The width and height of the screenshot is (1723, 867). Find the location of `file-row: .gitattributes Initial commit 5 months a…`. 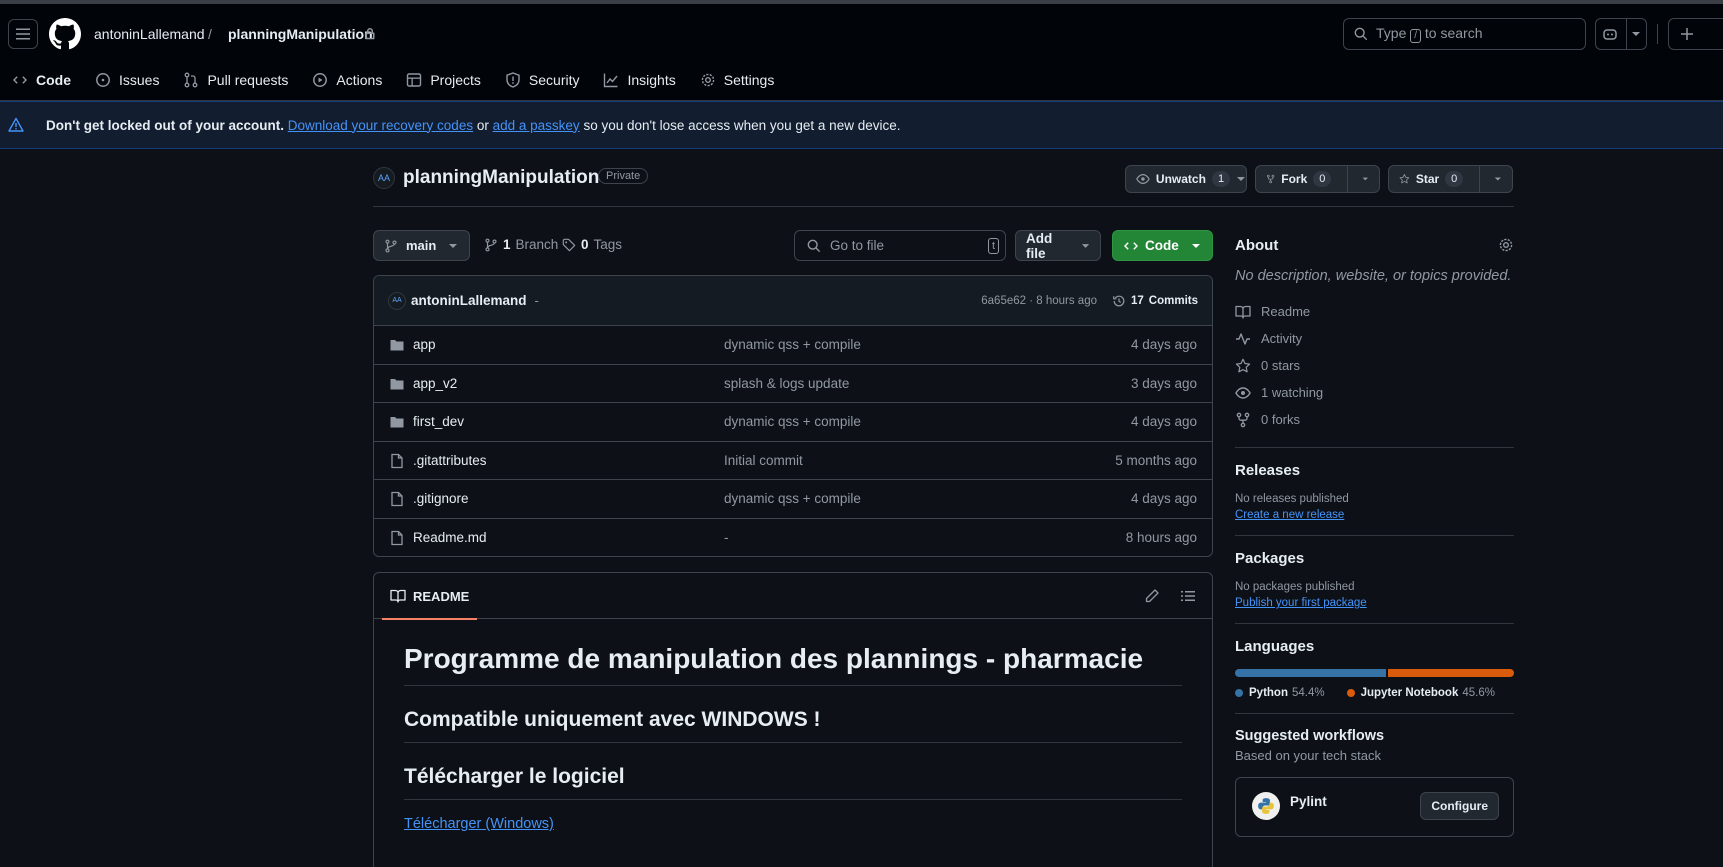

file-row: .gitattributes Initial commit 5 months a… is located at coordinates (793, 461).